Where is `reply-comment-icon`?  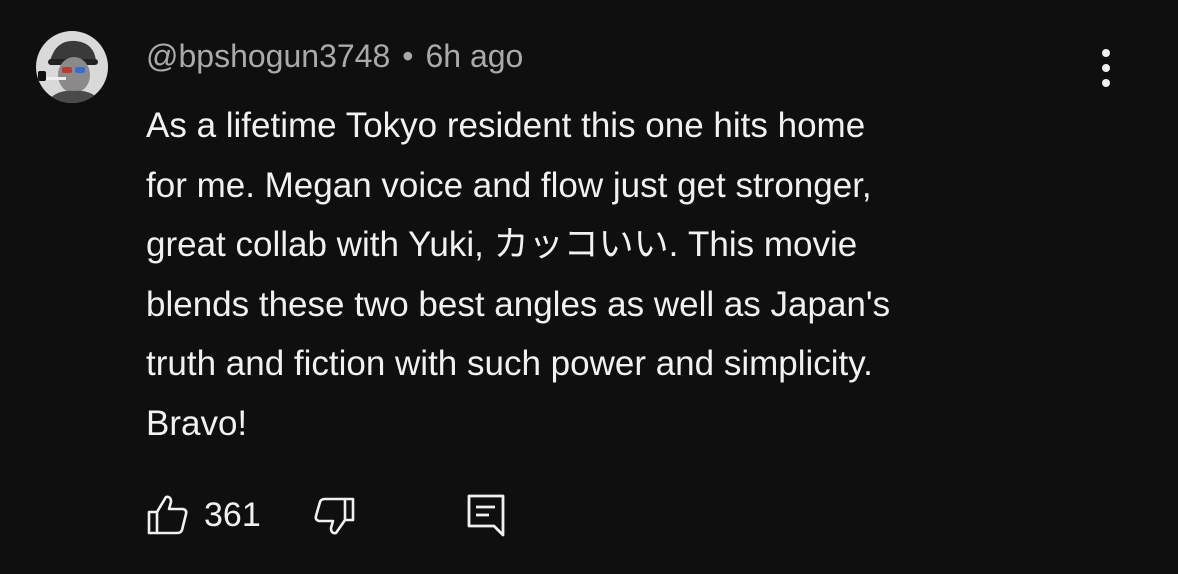
reply-comment-icon is located at coordinates (486, 515).